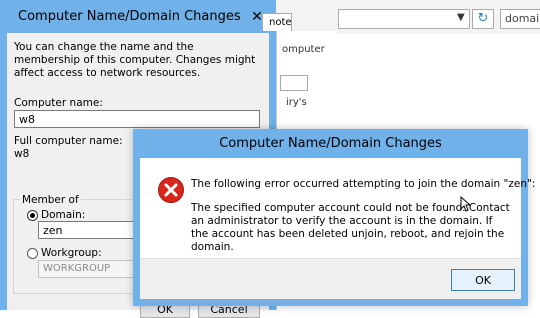  What do you see at coordinates (32, 253) in the screenshot?
I see `workgroup-radio` at bounding box center [32, 253].